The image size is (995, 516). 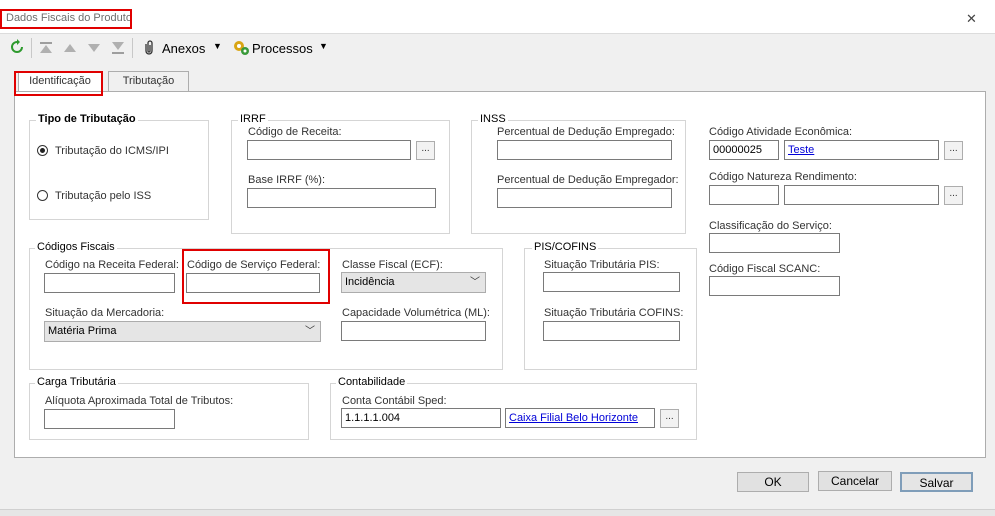 I want to click on salvar-button: Salvar, so click(x=936, y=482).